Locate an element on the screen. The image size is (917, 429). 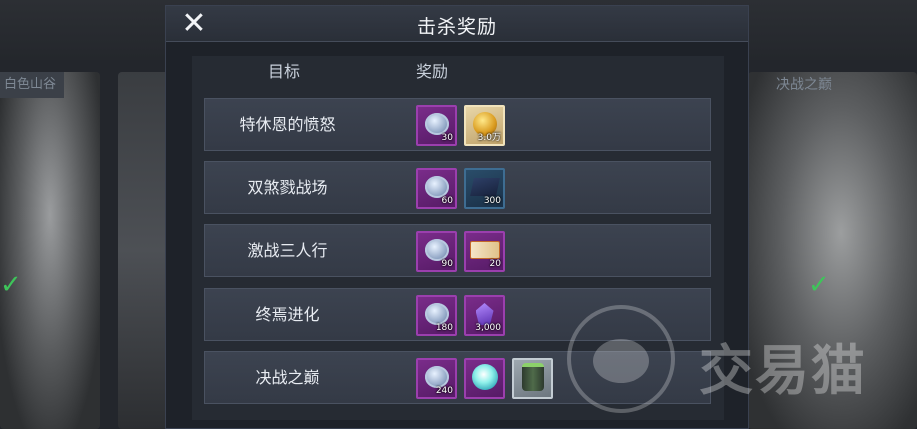
purple-crystal-icon is located at coordinates (484, 314).